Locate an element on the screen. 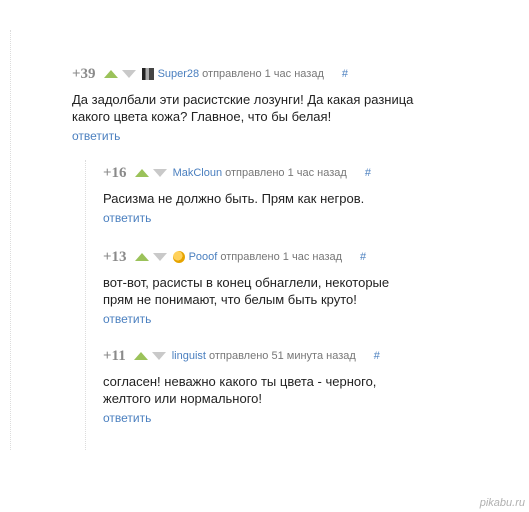  comment-text-line: прям не понимают, что белым быть круто! is located at coordinates (230, 299).